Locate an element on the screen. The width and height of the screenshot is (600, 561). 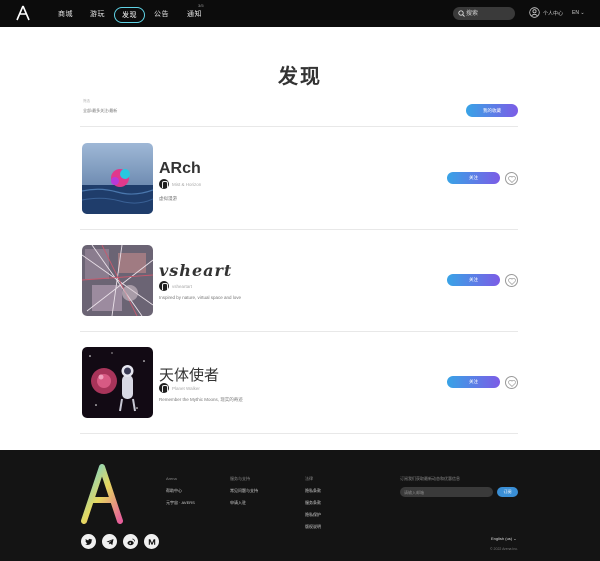
footer-link: 申请入驻 is located at coordinates (238, 503).